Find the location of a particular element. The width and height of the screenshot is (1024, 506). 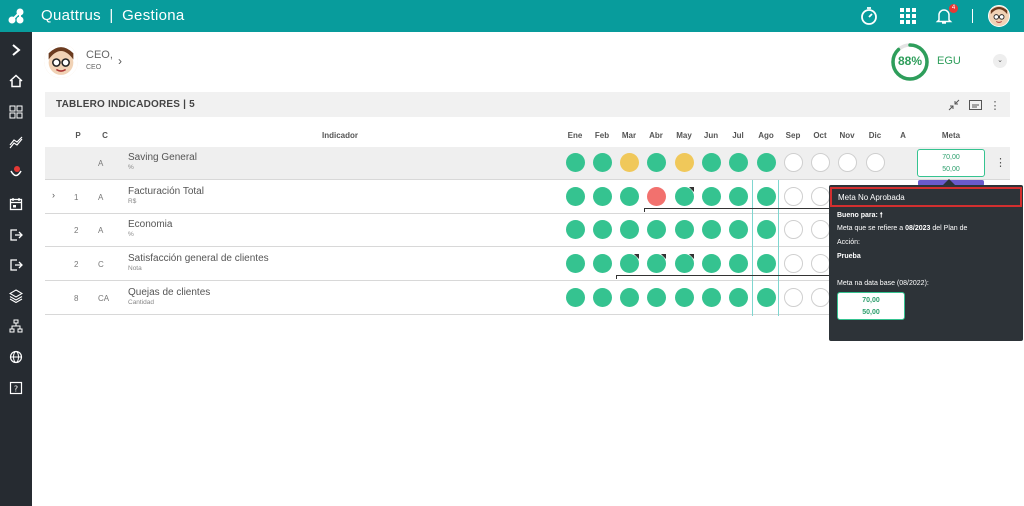

module-name: Gestiona is located at coordinates (153, 15).